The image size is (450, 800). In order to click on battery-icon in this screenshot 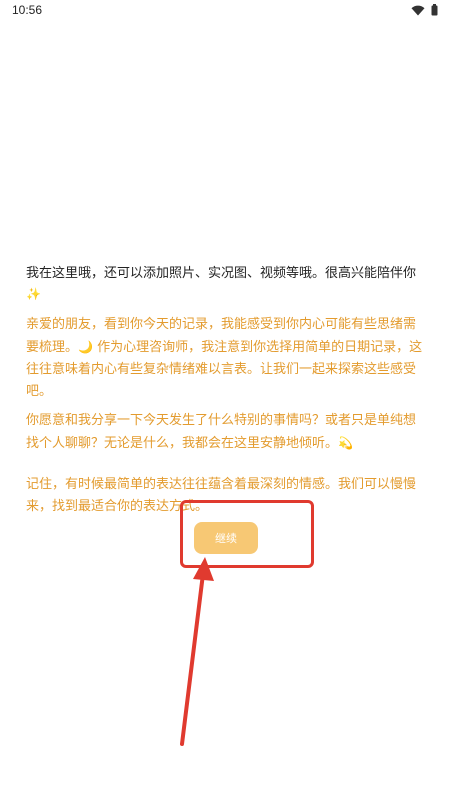, I will do `click(434, 10)`.